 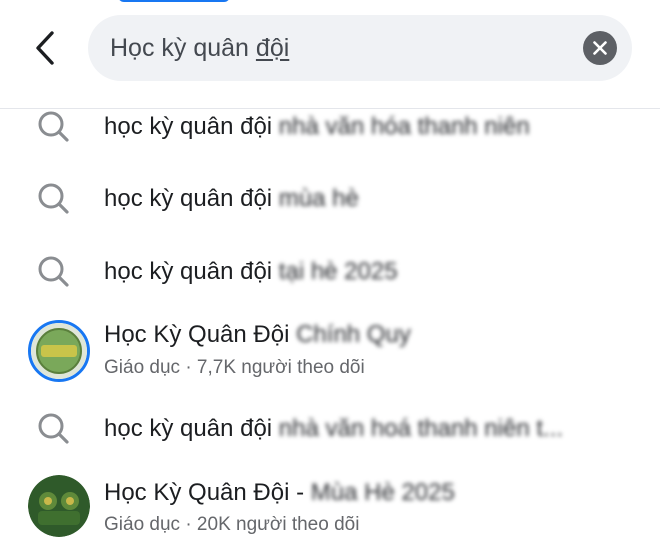 I want to click on suggestion-blurred: tại hè 2025, so click(x=338, y=271).